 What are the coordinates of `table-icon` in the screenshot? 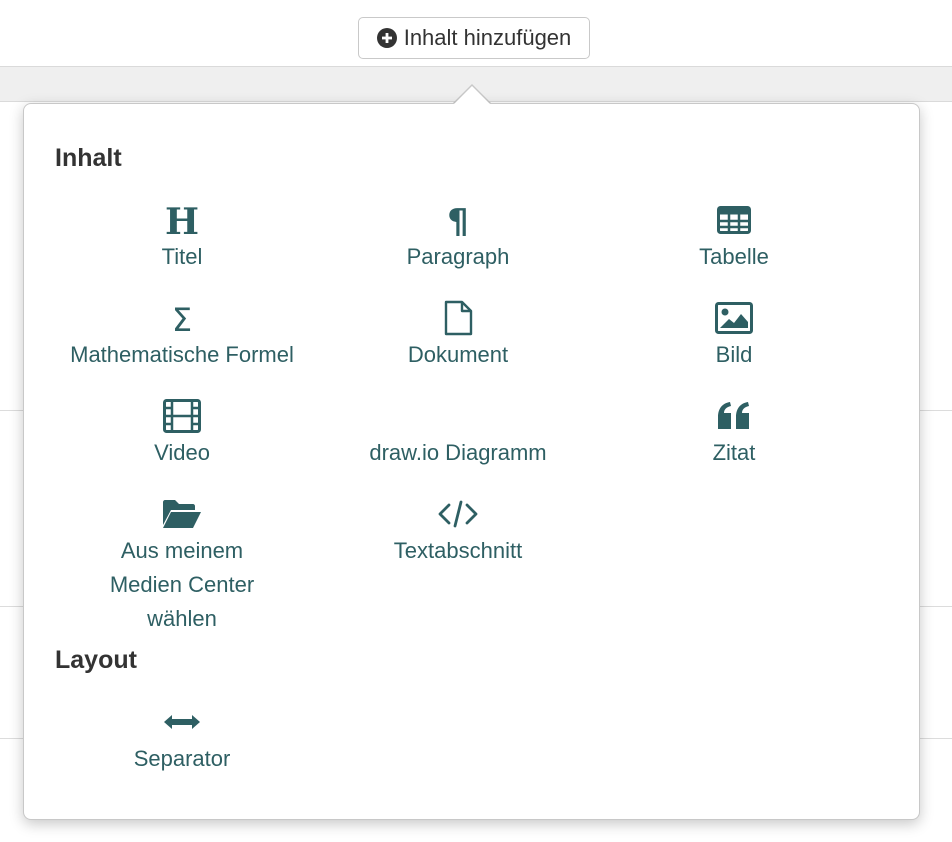 It's located at (734, 220).